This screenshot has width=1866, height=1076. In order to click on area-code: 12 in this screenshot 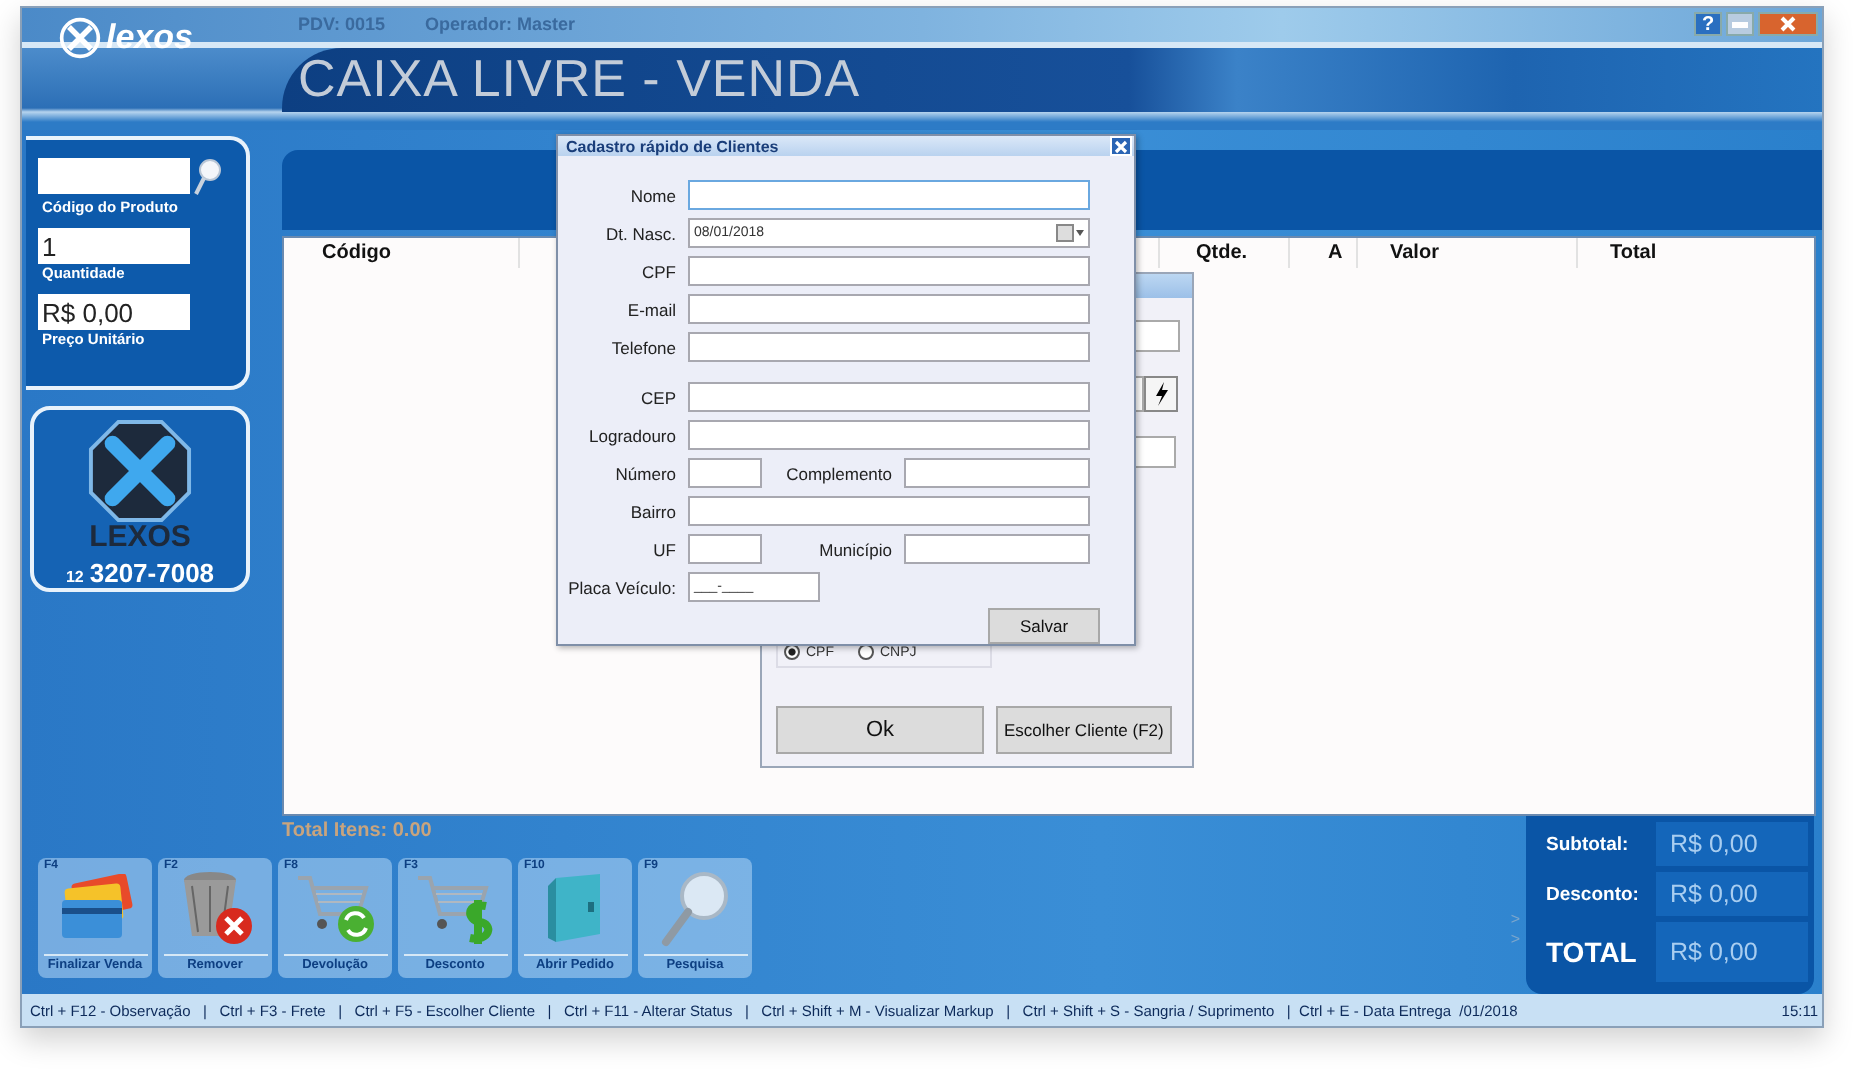, I will do `click(74, 577)`.